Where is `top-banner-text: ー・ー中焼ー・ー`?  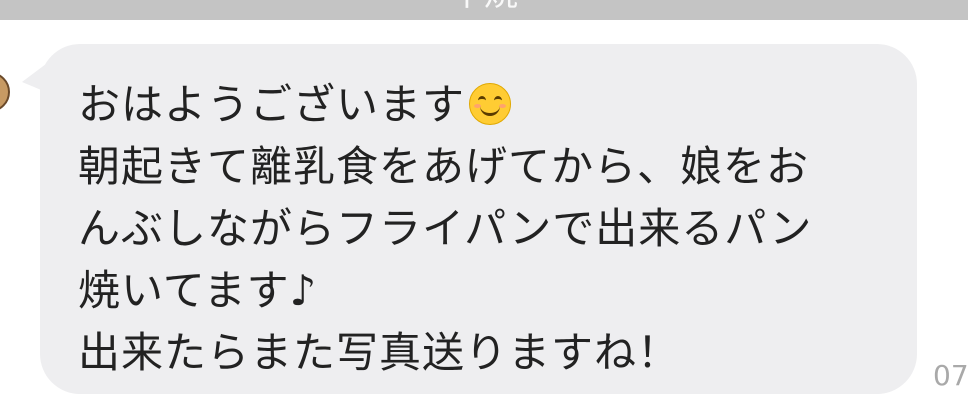
top-banner-text: ー・ー中焼ー・ー is located at coordinates (484, 7).